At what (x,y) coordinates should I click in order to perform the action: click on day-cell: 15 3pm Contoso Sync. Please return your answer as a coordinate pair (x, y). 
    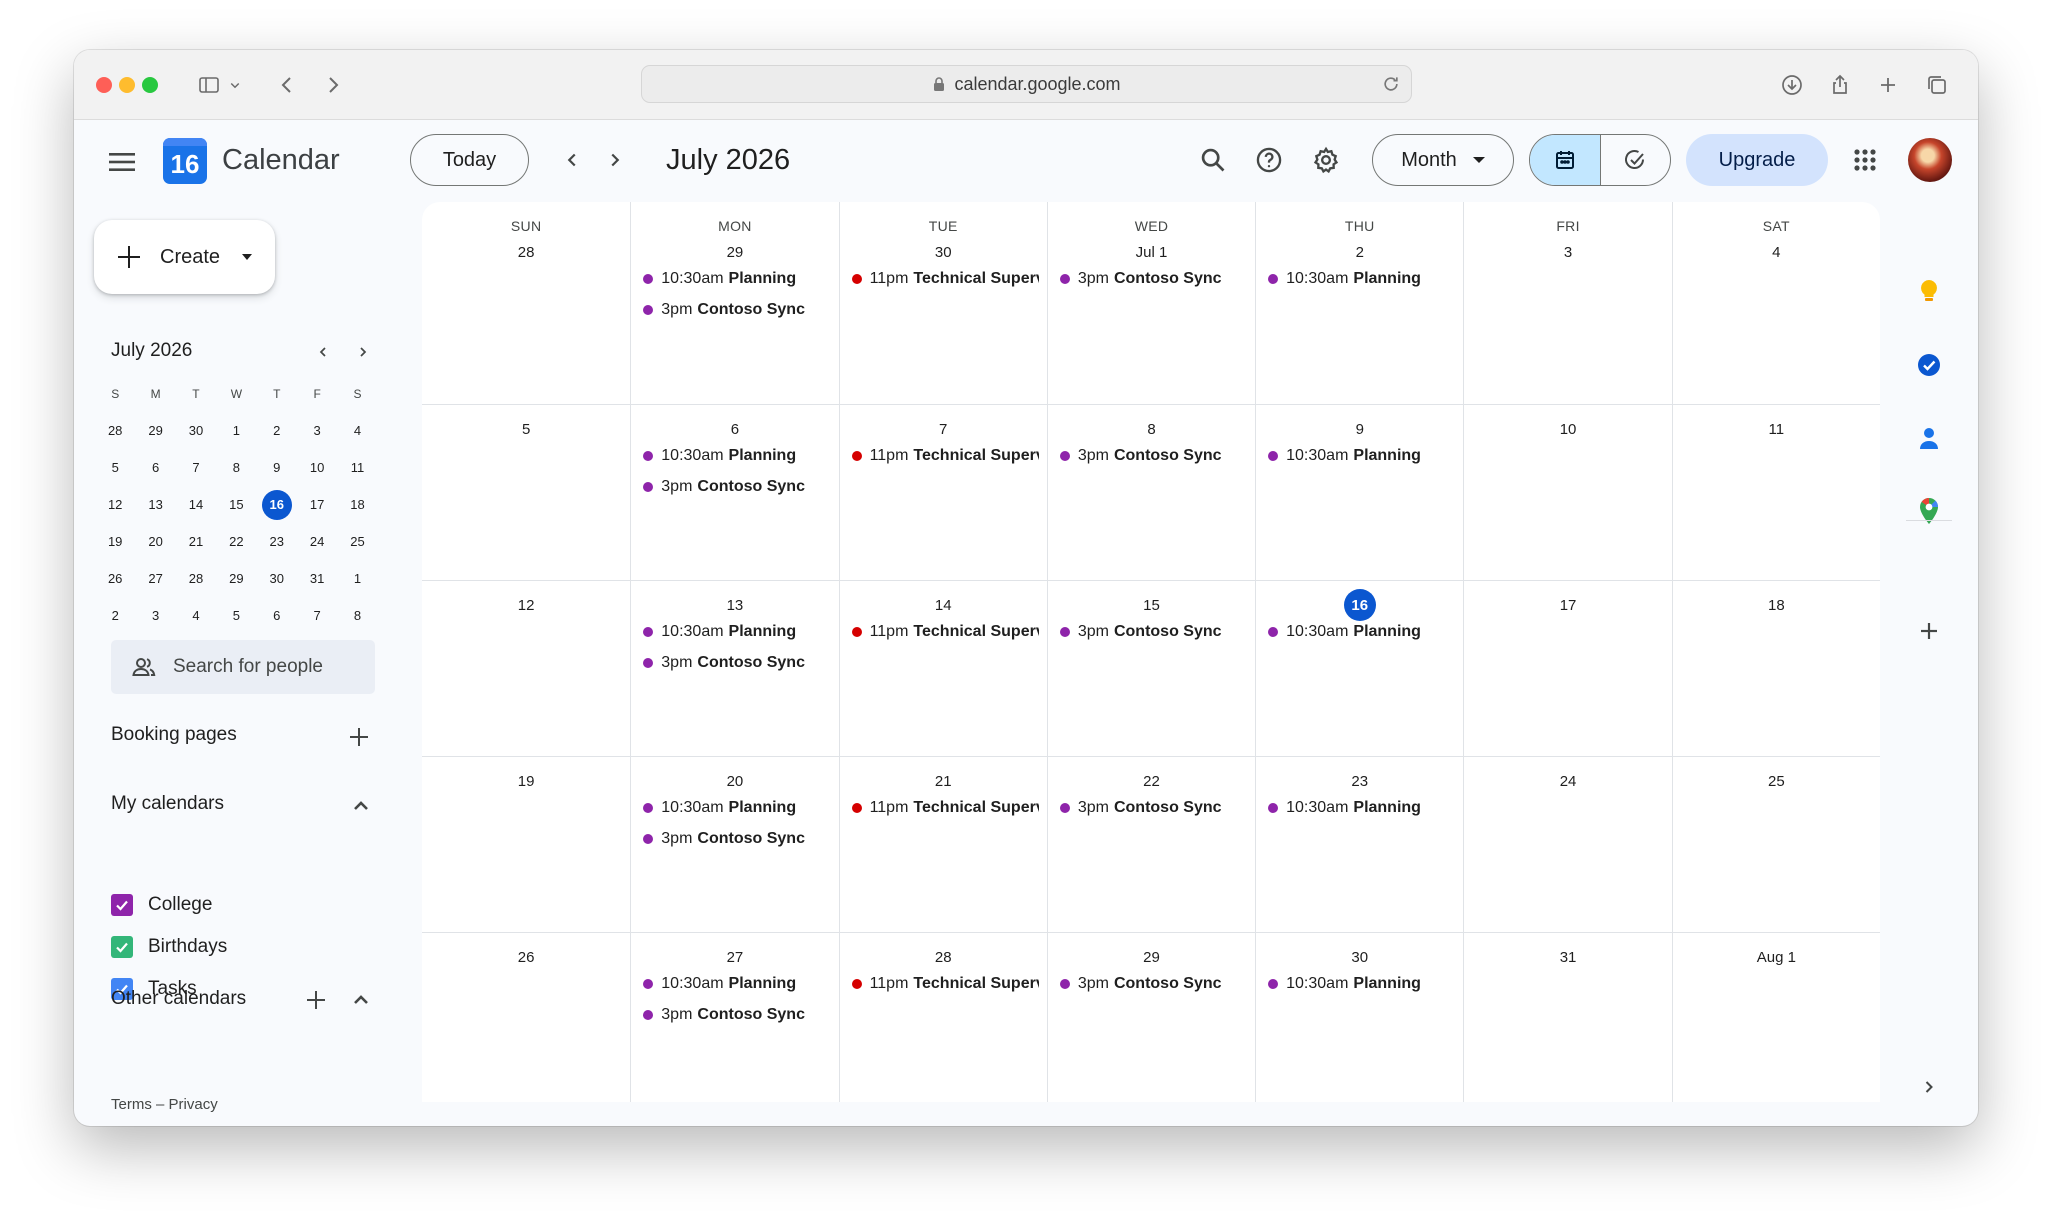
    Looking at the image, I should click on (1150, 668).